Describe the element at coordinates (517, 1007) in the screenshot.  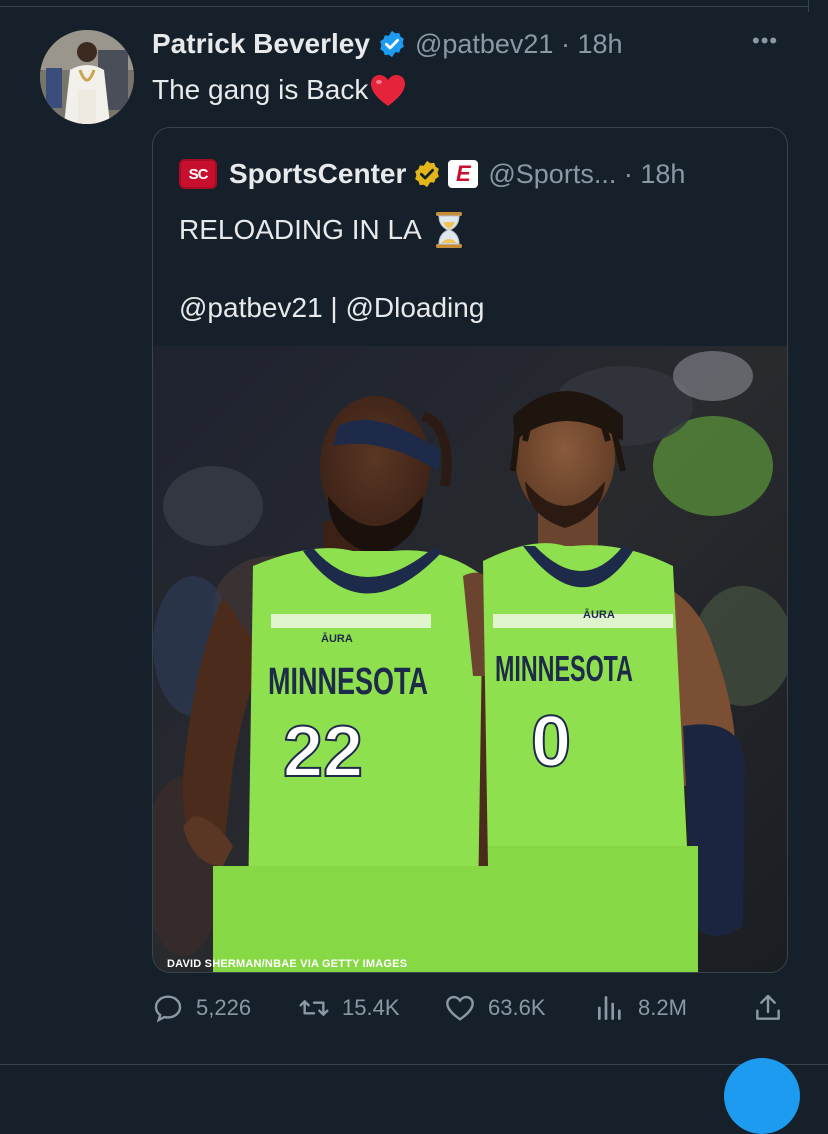
I see `like-count: 63.6K` at that location.